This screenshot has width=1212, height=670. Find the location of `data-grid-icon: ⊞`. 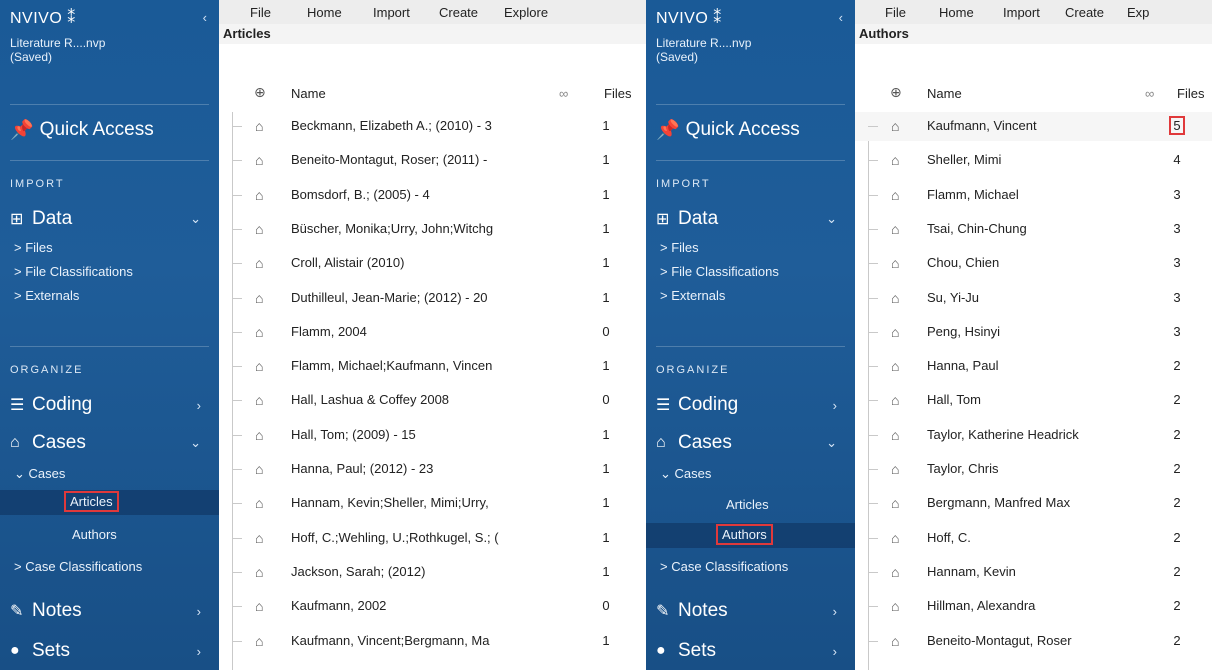

data-grid-icon: ⊞ is located at coordinates (17, 219).